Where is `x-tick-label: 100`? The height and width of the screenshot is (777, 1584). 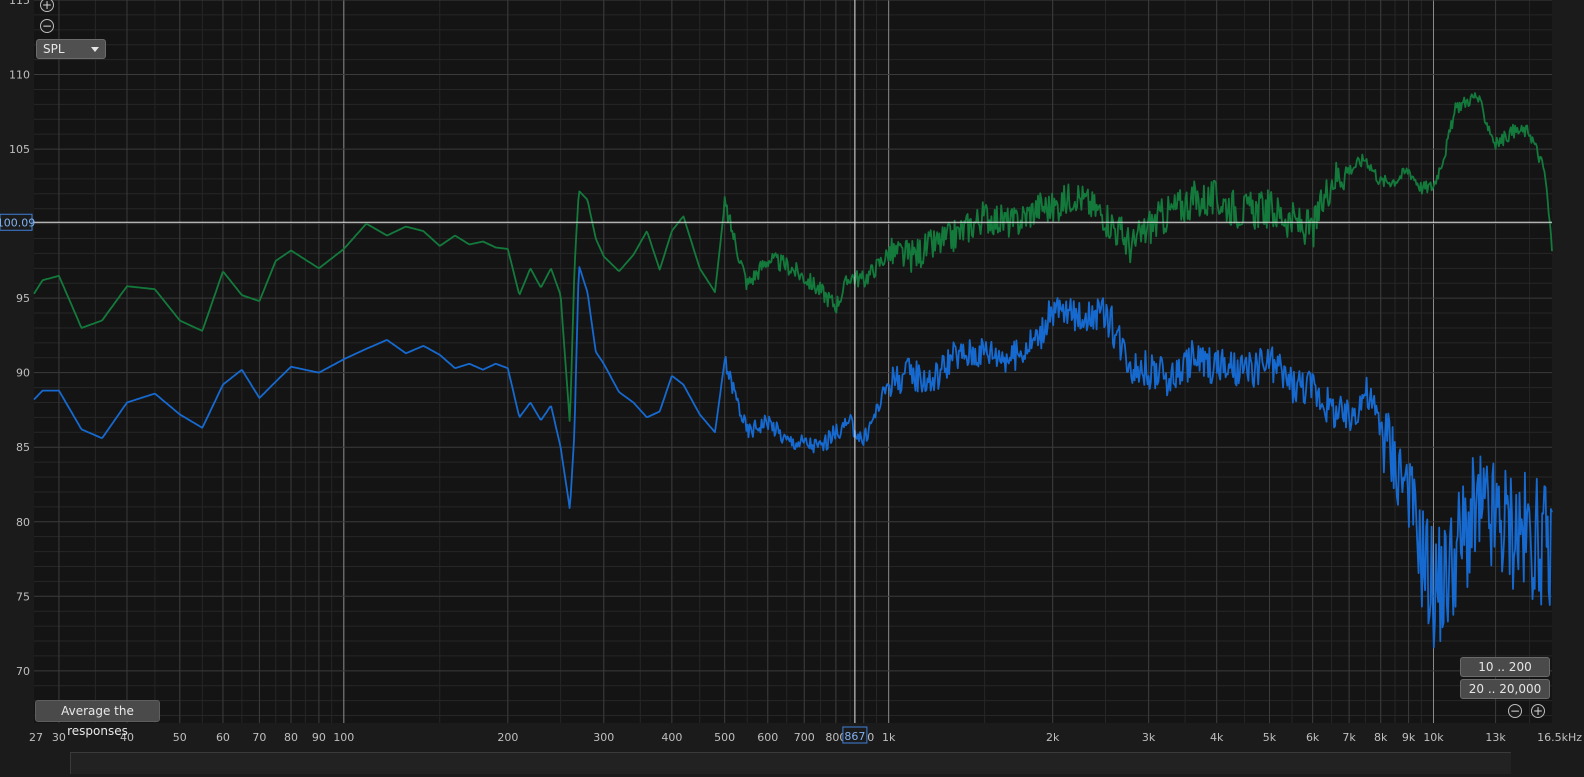 x-tick-label: 100 is located at coordinates (343, 737).